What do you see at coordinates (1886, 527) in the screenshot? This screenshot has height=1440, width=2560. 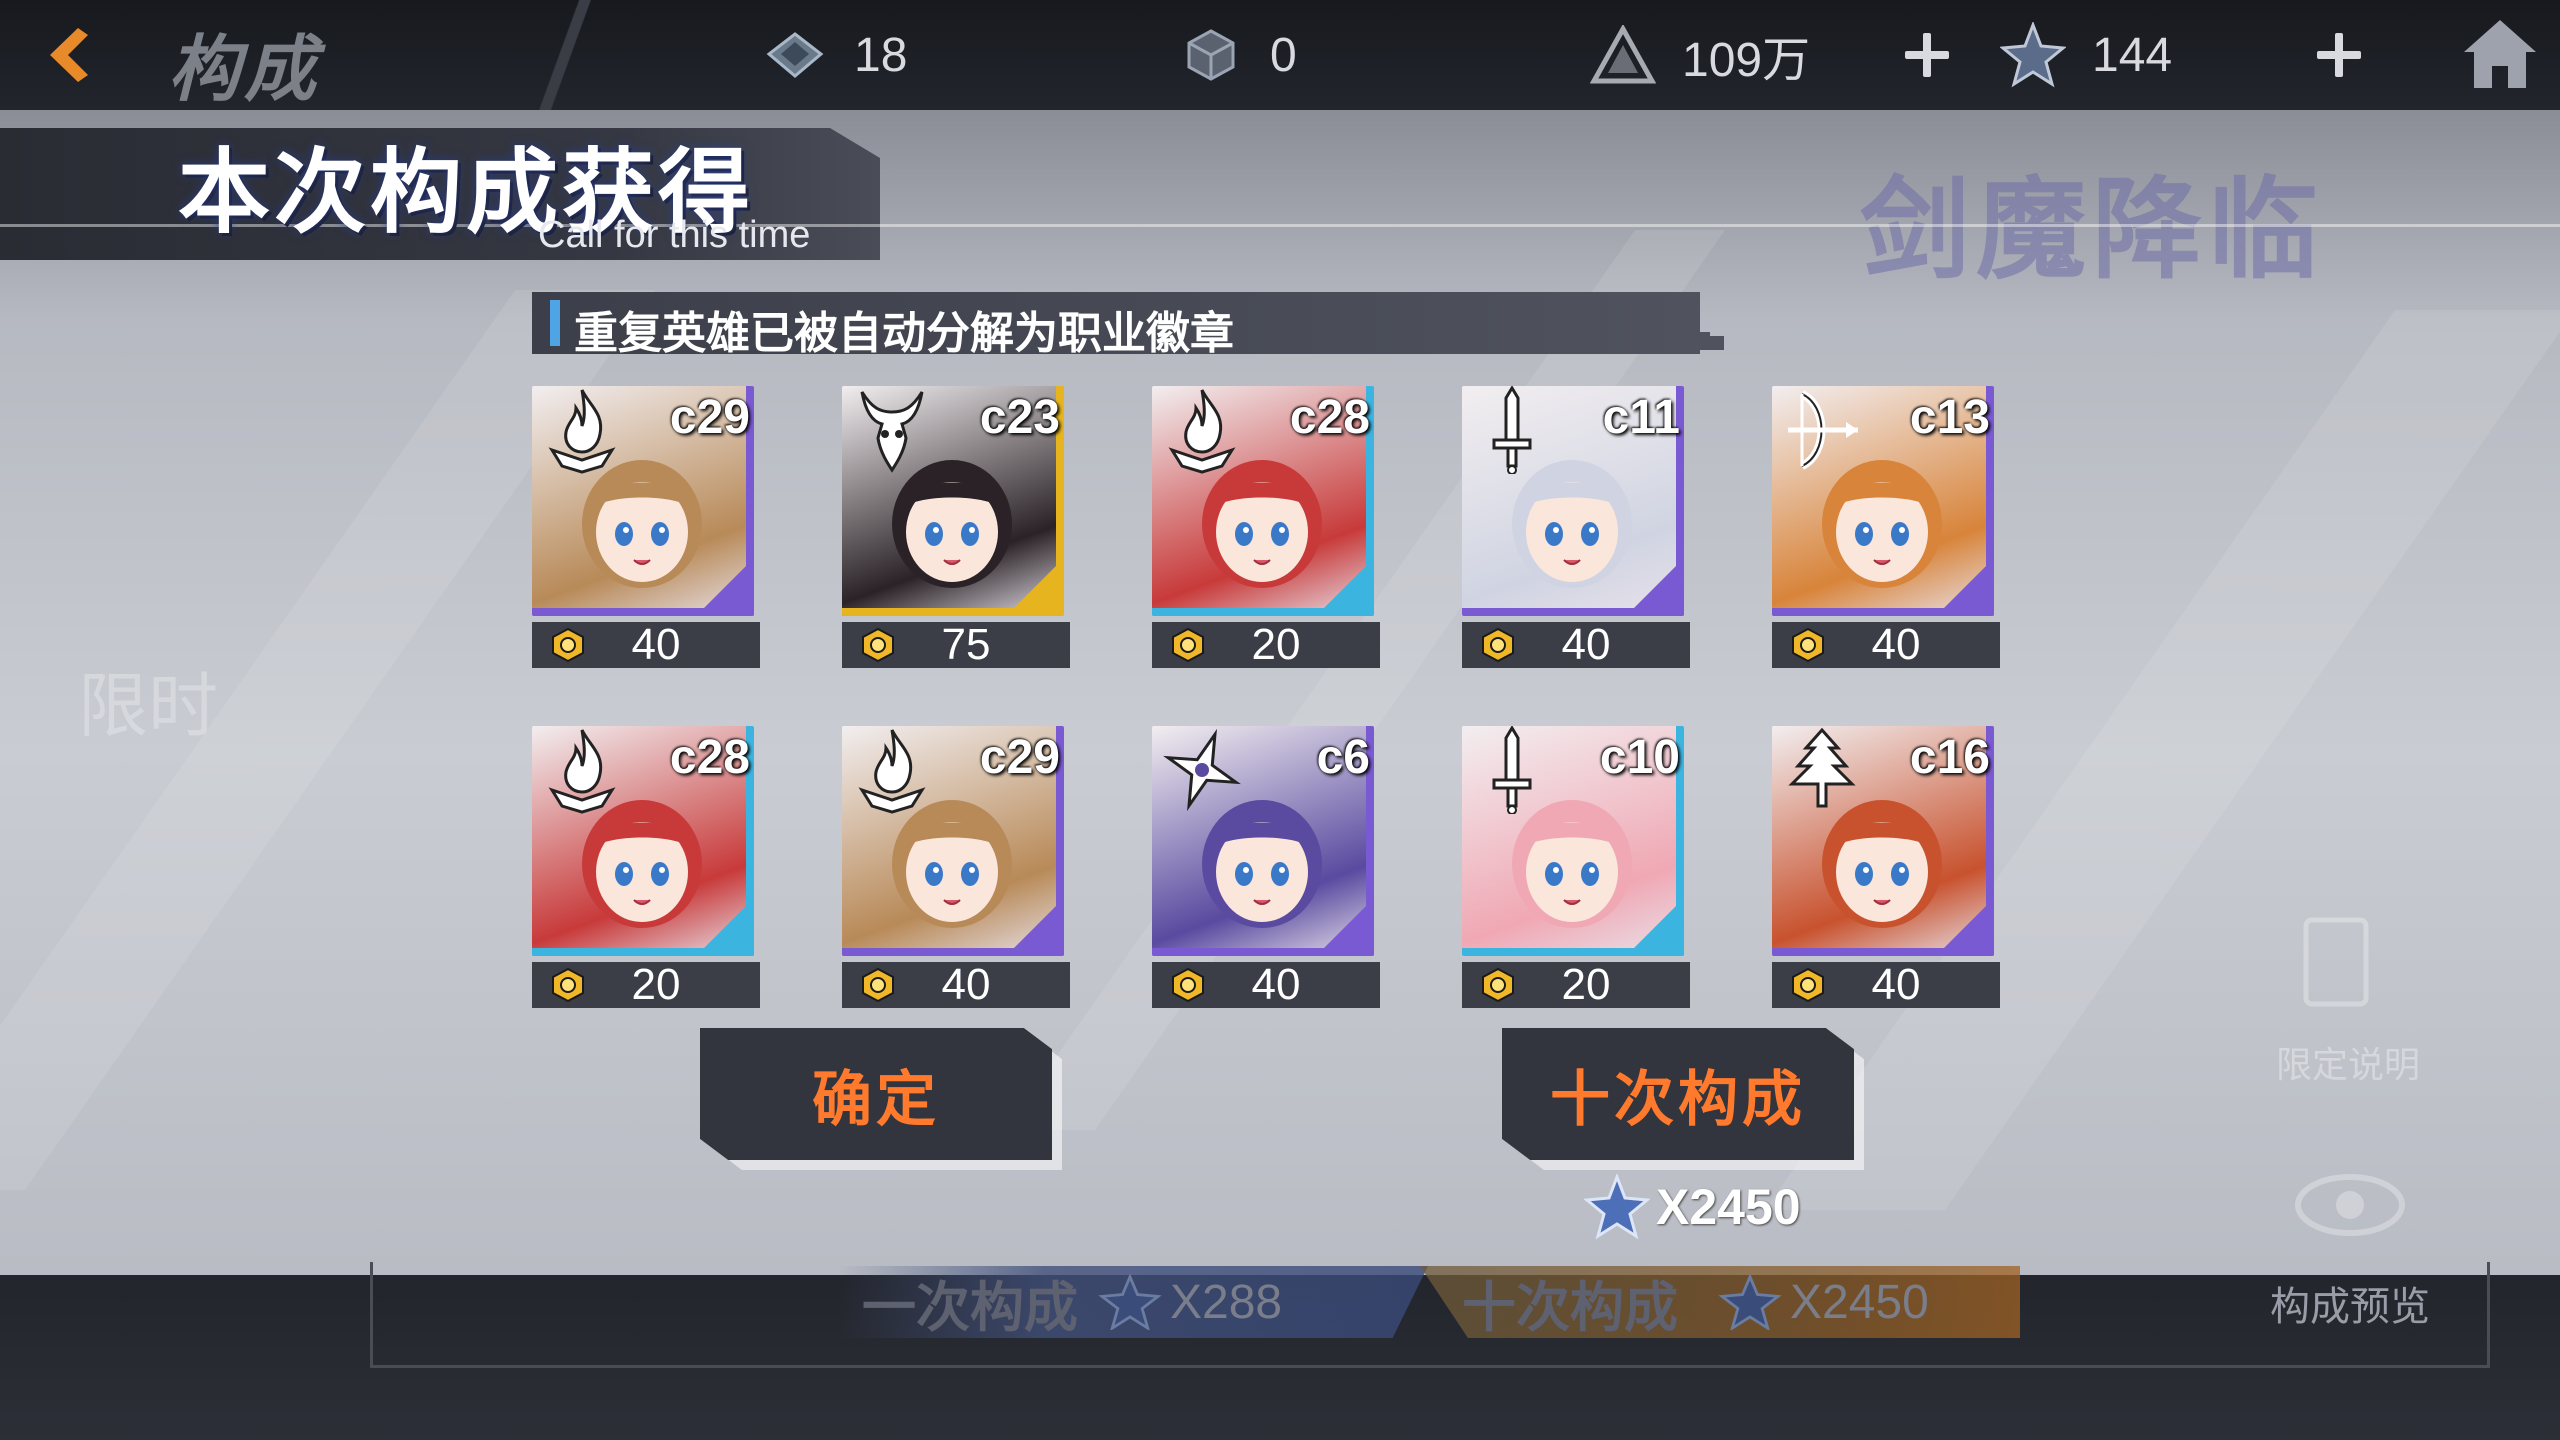 I see `hero-card: c13 40` at bounding box center [1886, 527].